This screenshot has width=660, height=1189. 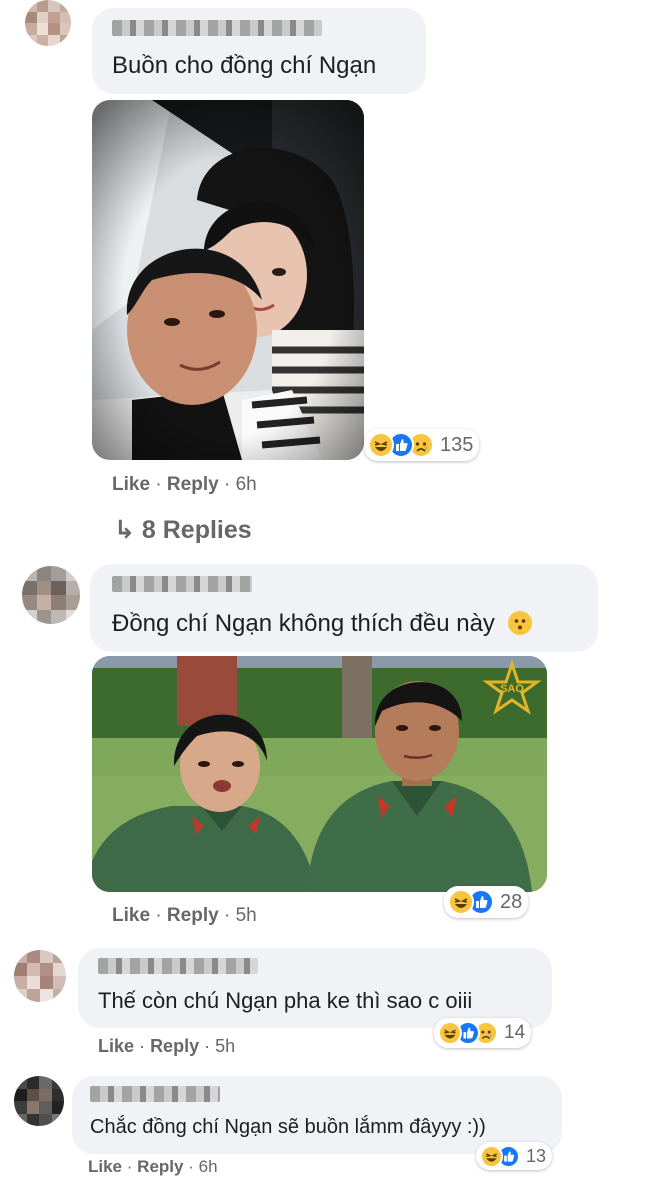 I want to click on comment-photo, so click(x=228, y=280).